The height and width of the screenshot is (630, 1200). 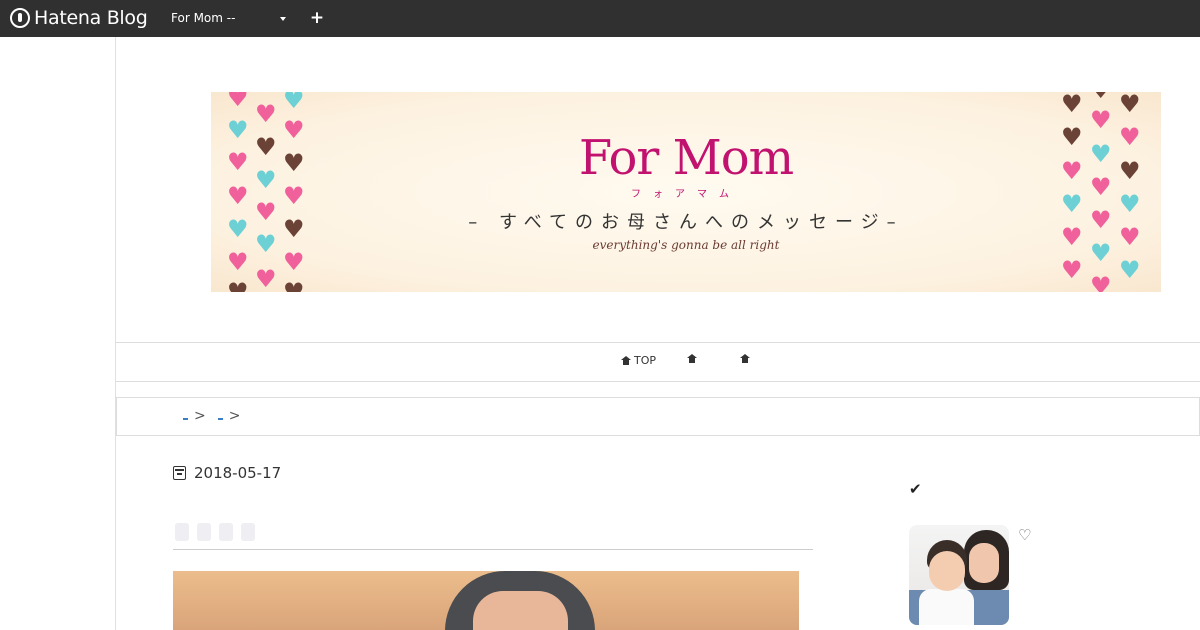 I want to click on hatena-blog-logo: Hatena Blog, so click(x=79, y=18).